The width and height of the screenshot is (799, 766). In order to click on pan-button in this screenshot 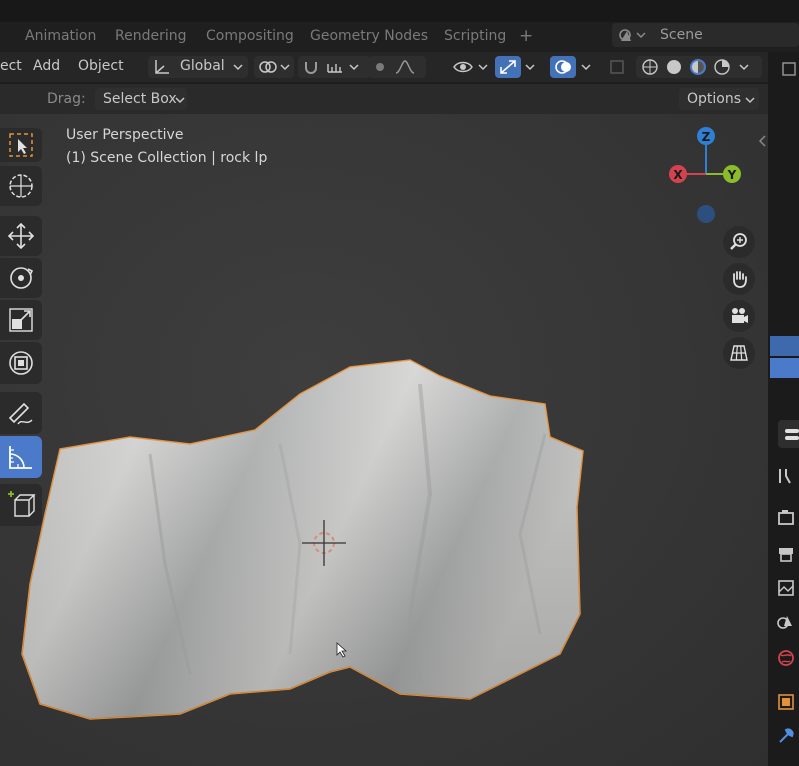, I will do `click(739, 279)`.